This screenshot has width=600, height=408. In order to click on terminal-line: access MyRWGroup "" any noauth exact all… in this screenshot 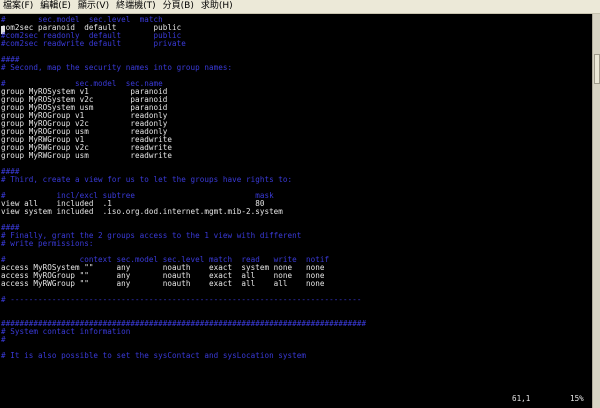, I will do `click(163, 283)`.